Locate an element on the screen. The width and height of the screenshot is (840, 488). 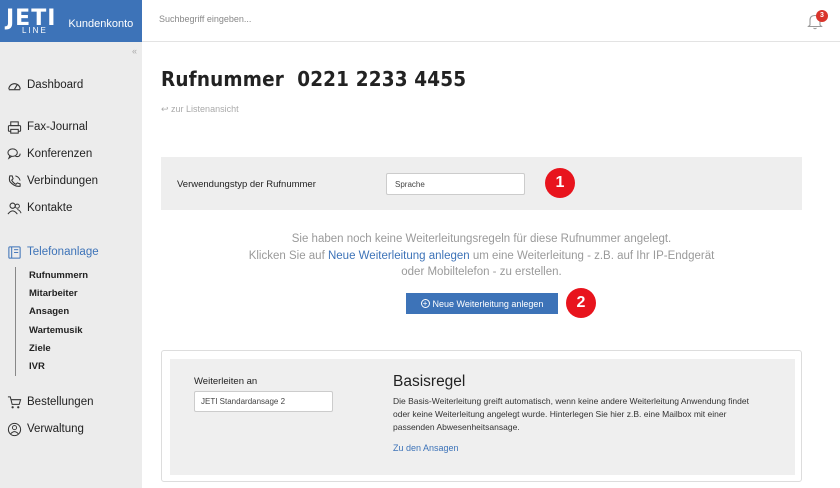
return-arrow-icon: ↩ is located at coordinates (166, 109).